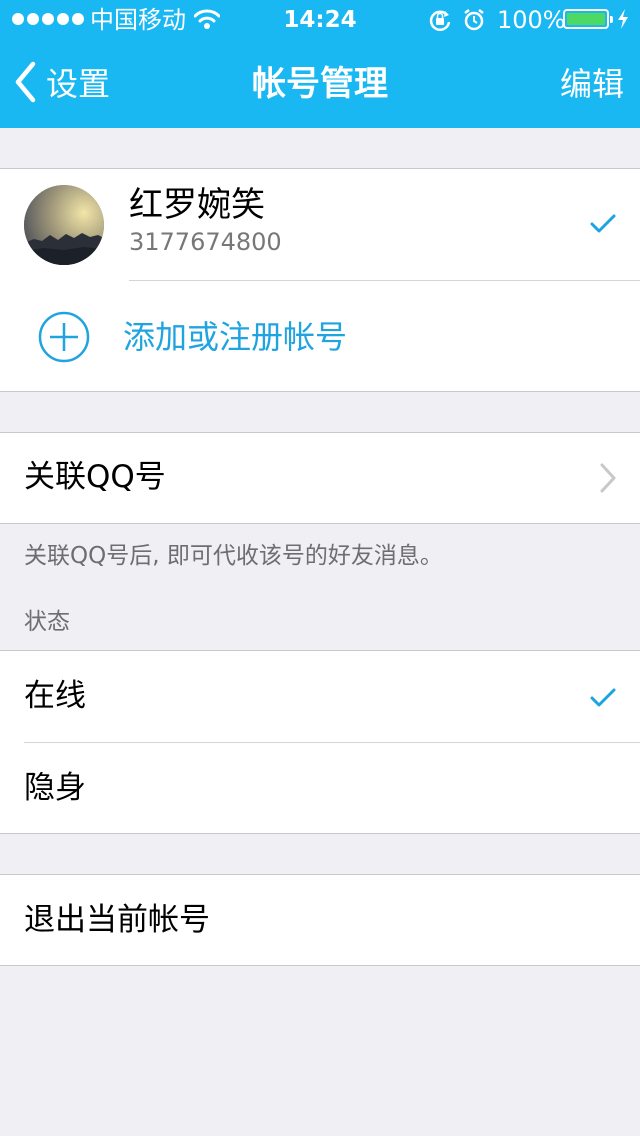 The width and height of the screenshot is (640, 1136). I want to click on logout-section: 退出当前帐号, so click(320, 920).